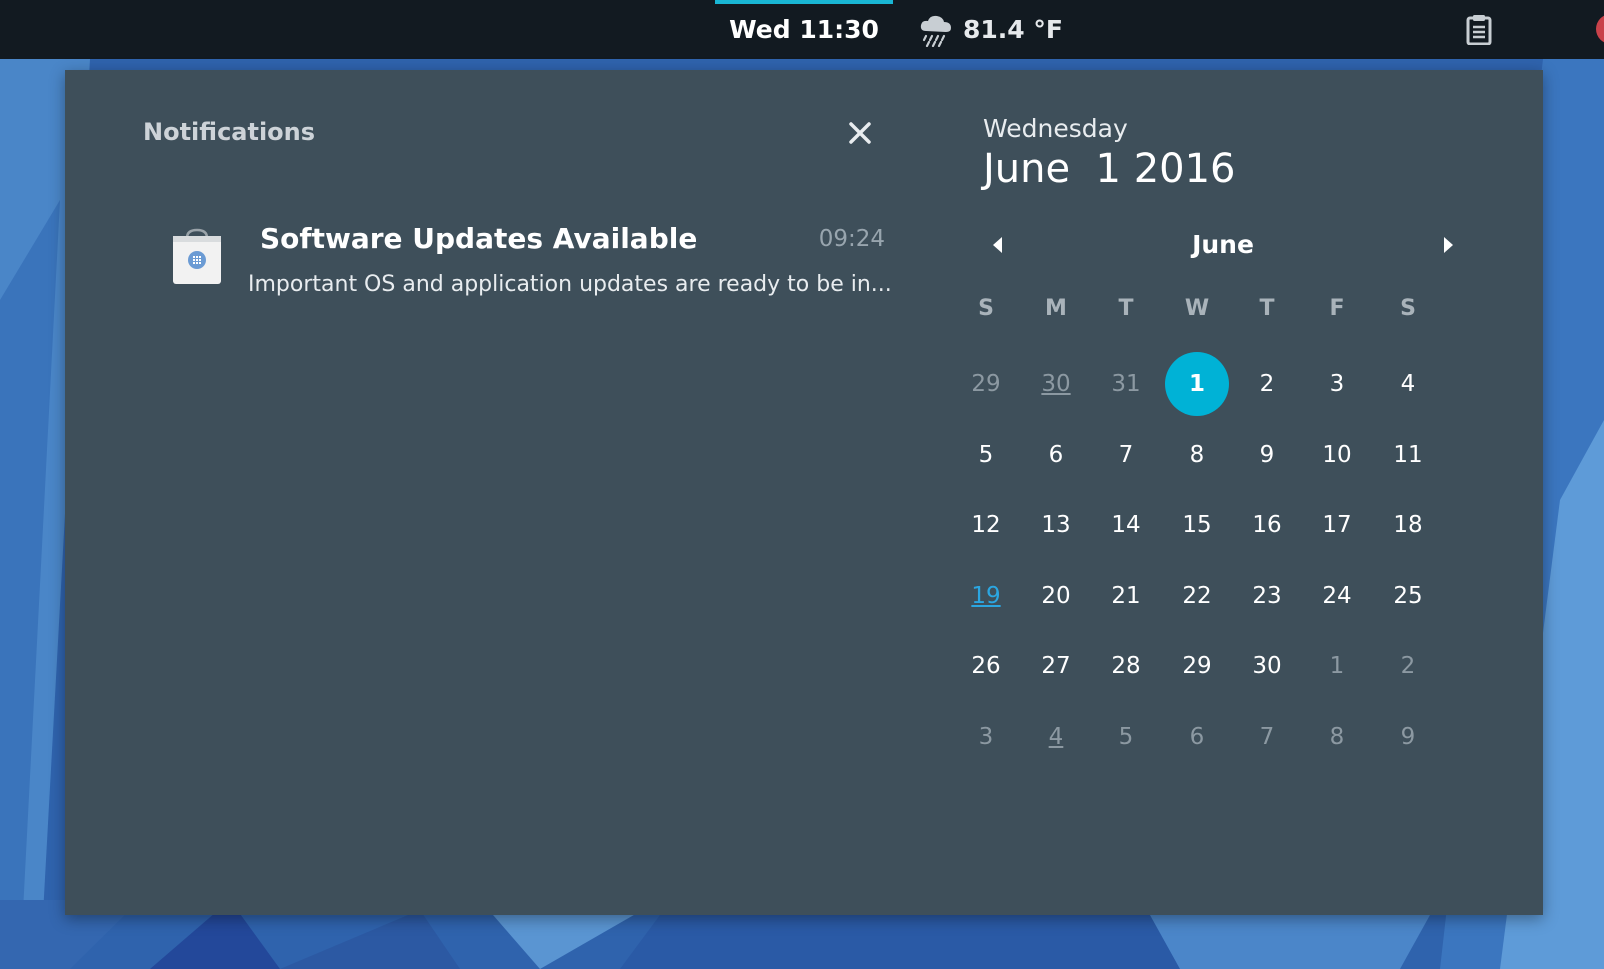  What do you see at coordinates (1055, 128) in the screenshot?
I see `current-weekday: Wednesday` at bounding box center [1055, 128].